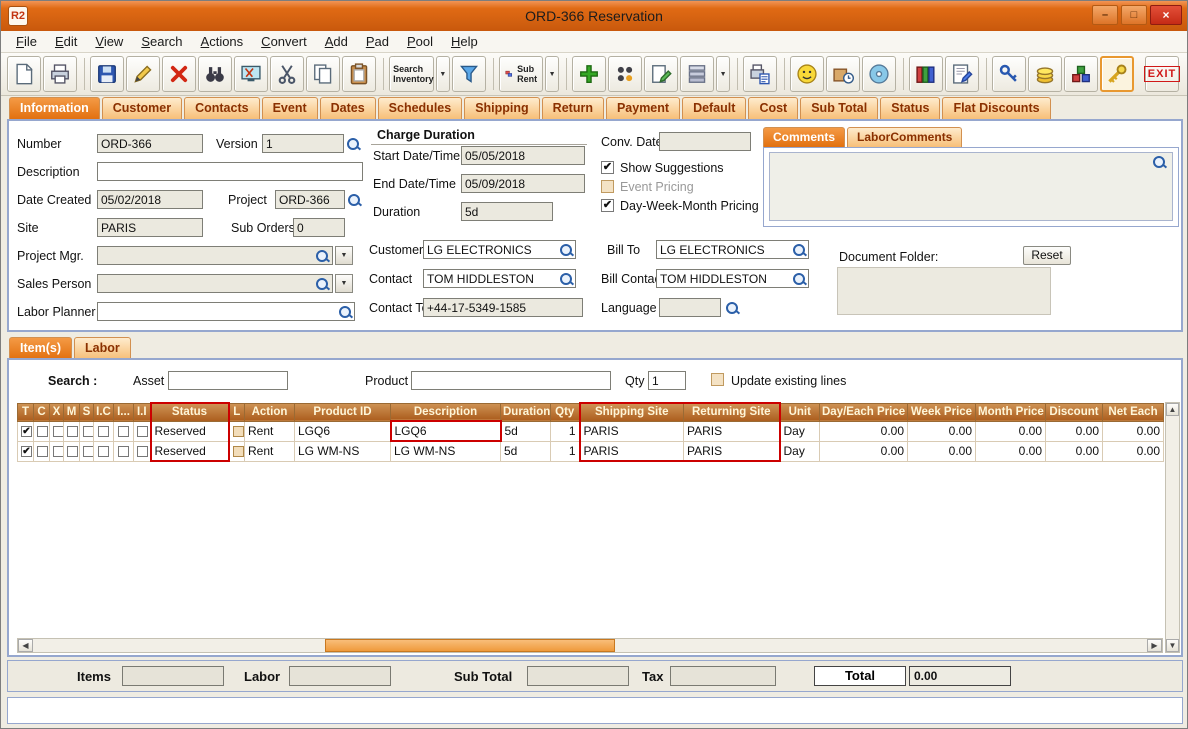 The image size is (1188, 729). What do you see at coordinates (420, 41) in the screenshot?
I see `menu-pool: Pool` at bounding box center [420, 41].